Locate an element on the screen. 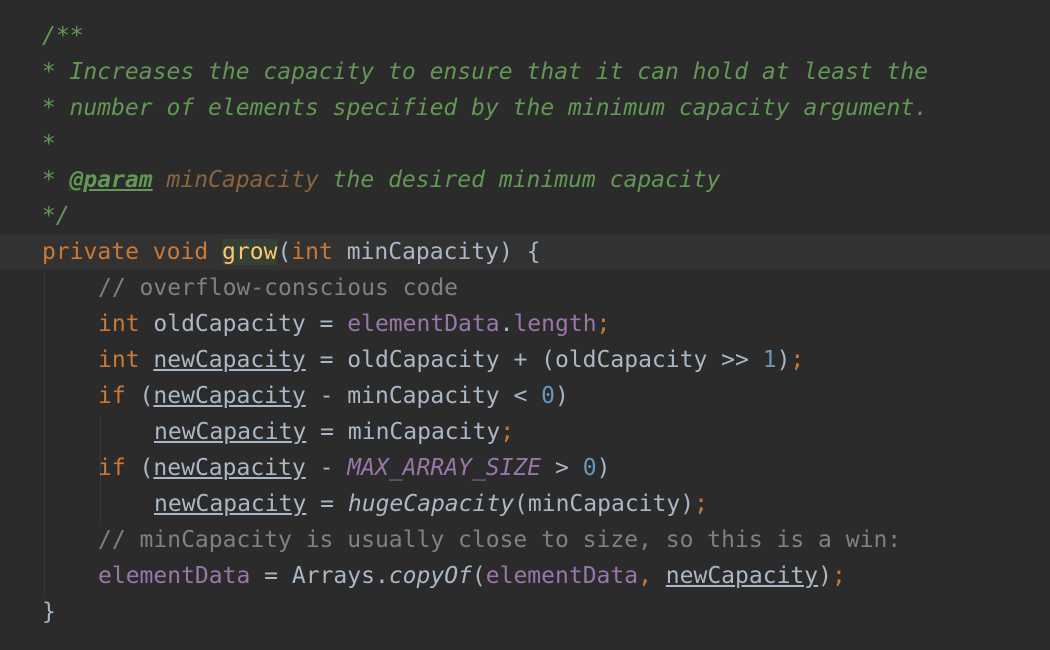 This screenshot has height=650, width=1050. code-line: newCapacity = minCapacity; is located at coordinates (334, 432).